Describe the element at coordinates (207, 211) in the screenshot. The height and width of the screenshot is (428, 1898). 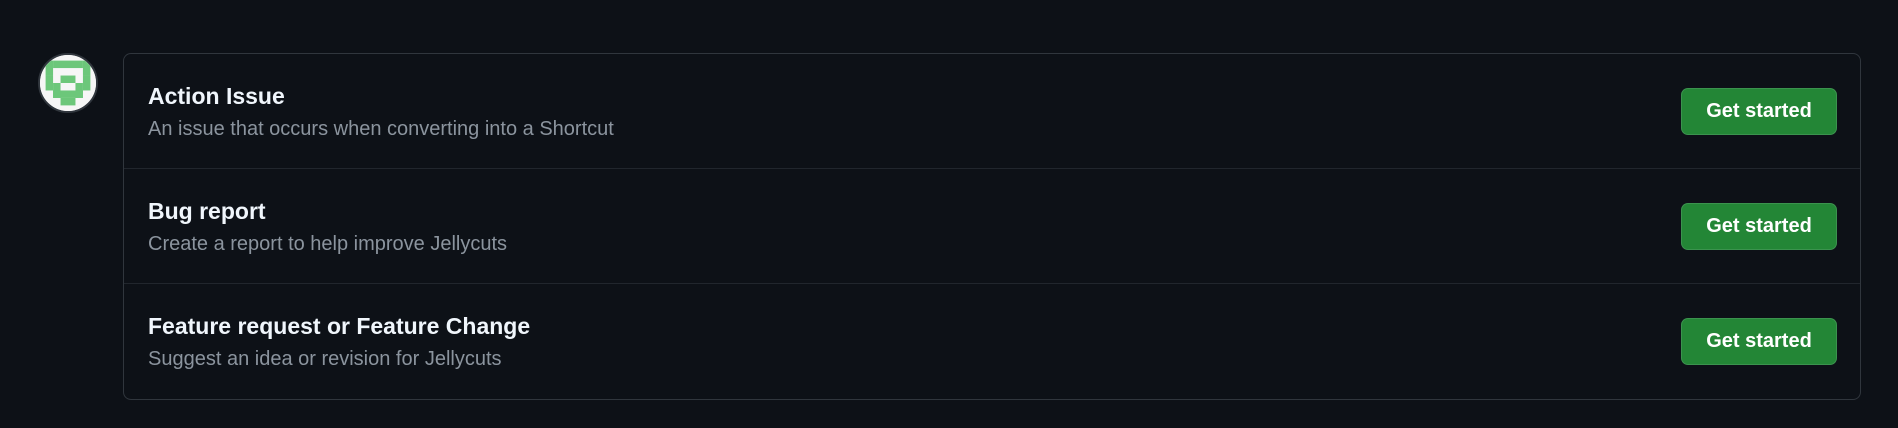
I see `template-title: Bug report` at that location.